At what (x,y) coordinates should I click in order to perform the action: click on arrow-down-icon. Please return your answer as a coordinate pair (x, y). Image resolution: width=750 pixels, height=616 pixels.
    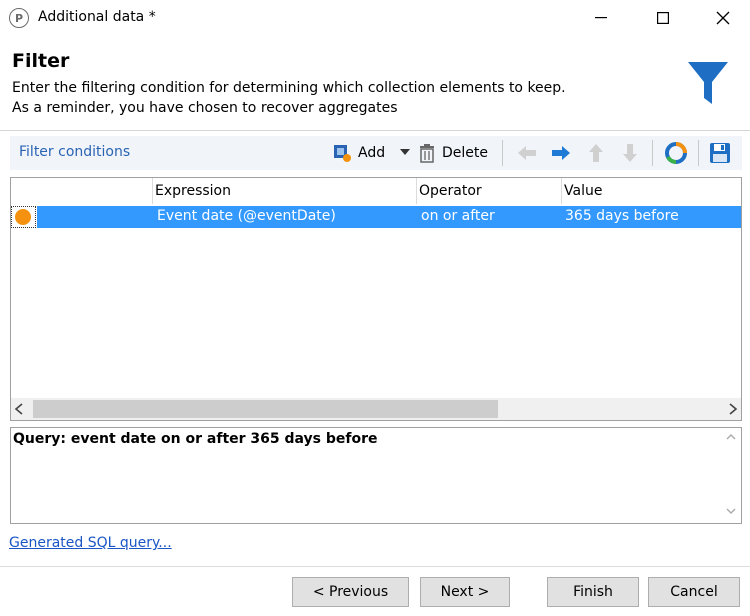
    Looking at the image, I should click on (630, 153).